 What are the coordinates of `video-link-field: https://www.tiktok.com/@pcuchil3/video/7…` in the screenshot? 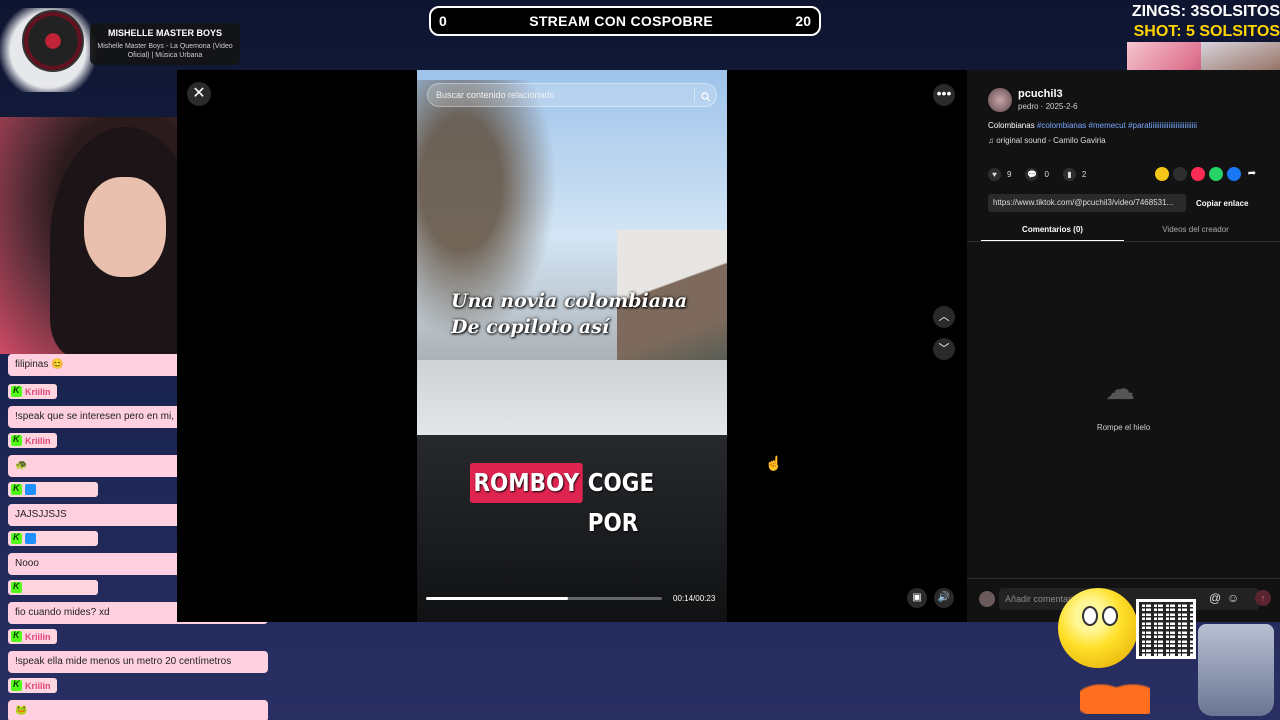 It's located at (1087, 203).